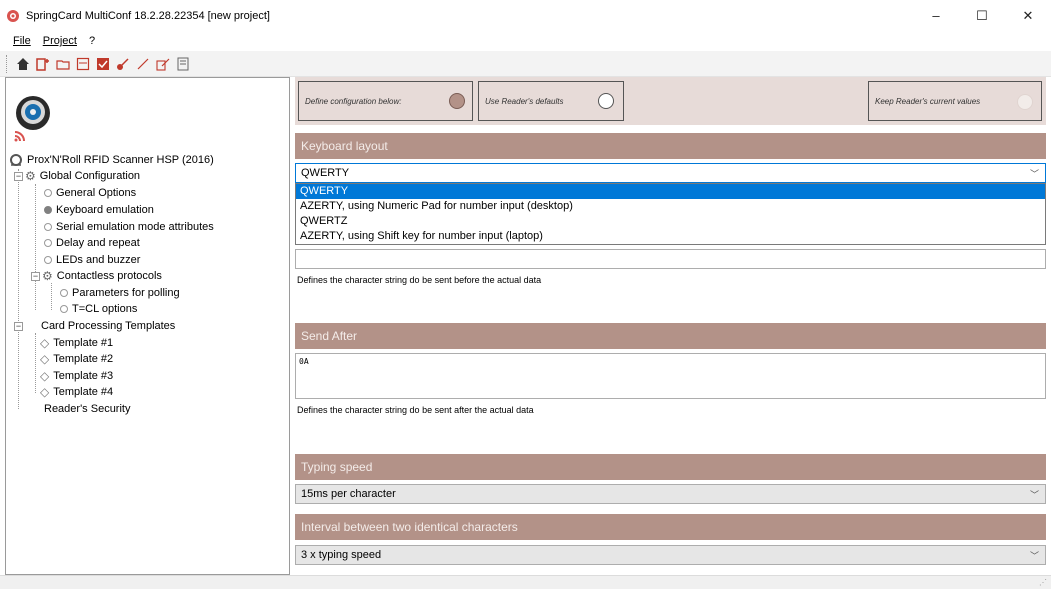 Image resolution: width=1051 pixels, height=589 pixels. I want to click on pen-icon, so click(143, 64).